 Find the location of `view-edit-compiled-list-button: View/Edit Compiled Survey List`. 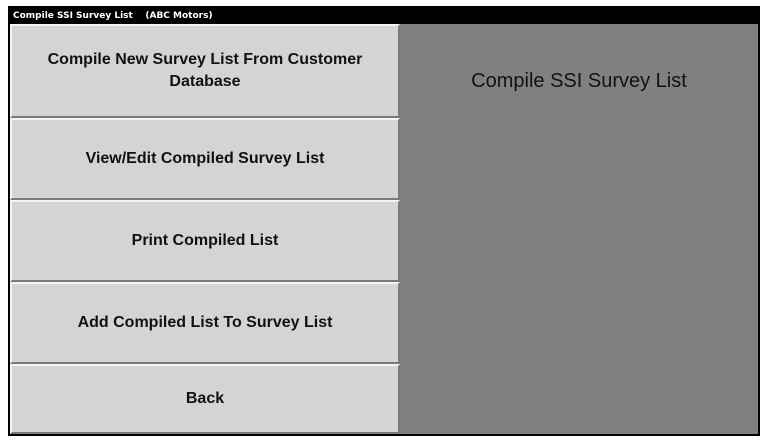

view-edit-compiled-list-button: View/Edit Compiled Survey List is located at coordinates (205, 159).